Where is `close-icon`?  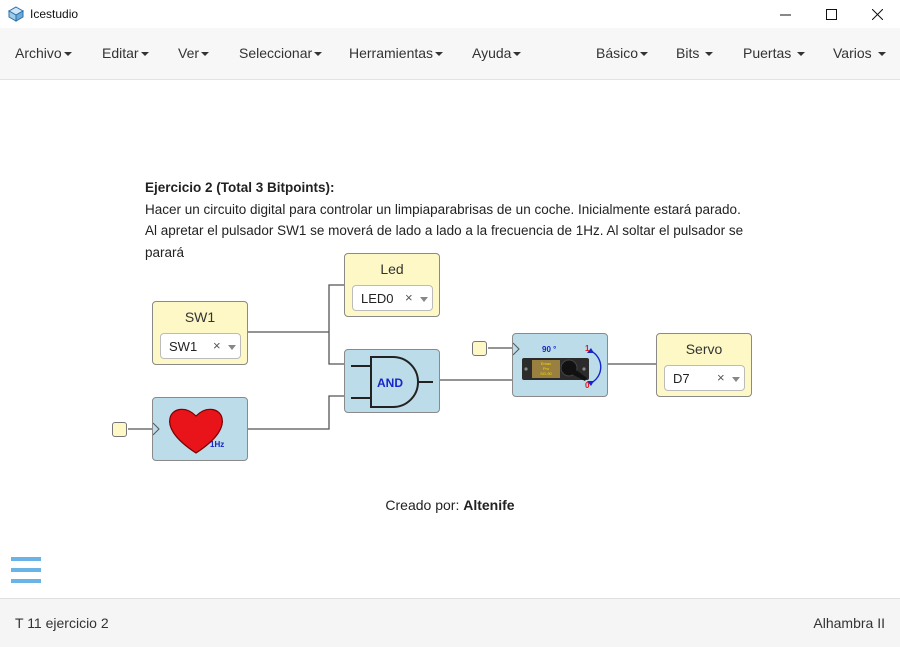
close-icon is located at coordinates (877, 14).